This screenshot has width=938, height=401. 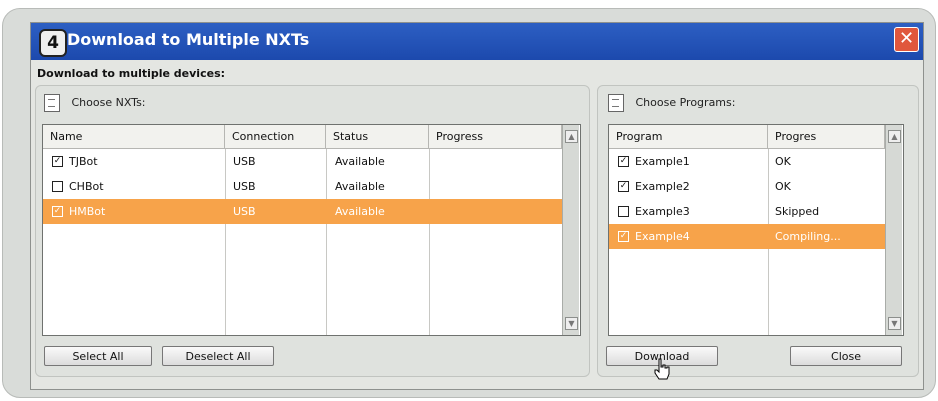 I want to click on step-number-badge: 4, so click(x=53, y=43).